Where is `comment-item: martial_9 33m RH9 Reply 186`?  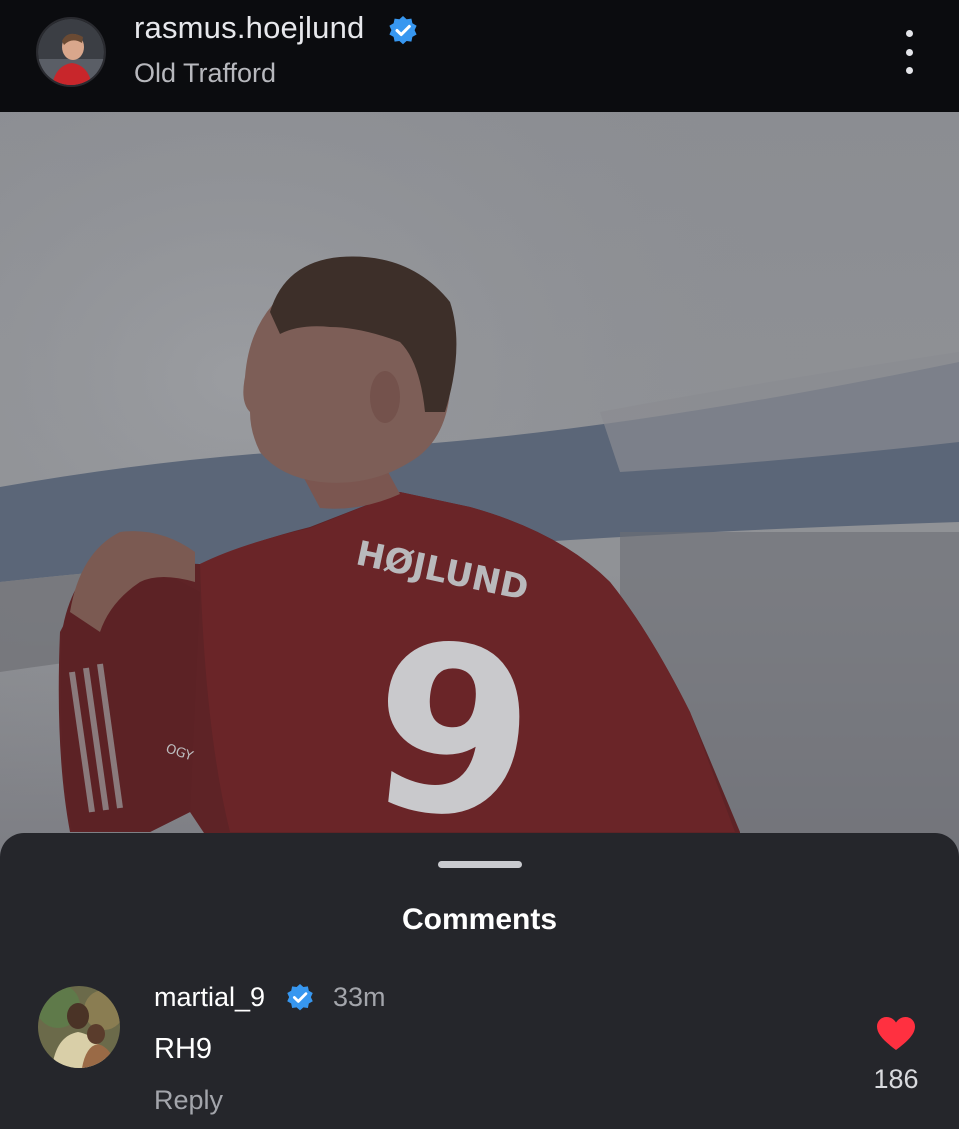 comment-item: martial_9 33m RH9 Reply 186 is located at coordinates (479, 1053).